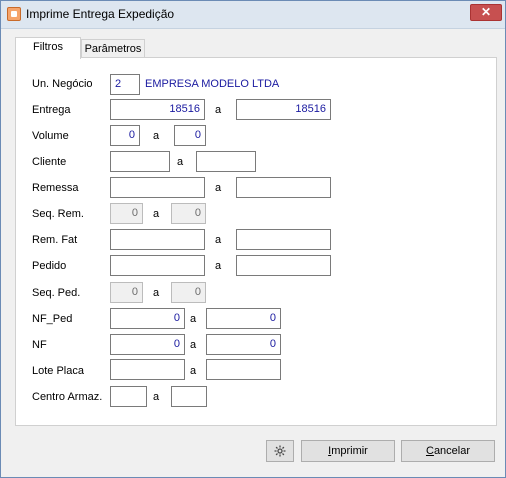 The width and height of the screenshot is (506, 478). I want to click on window-title: Imprime Entrega Expedição, so click(100, 14).